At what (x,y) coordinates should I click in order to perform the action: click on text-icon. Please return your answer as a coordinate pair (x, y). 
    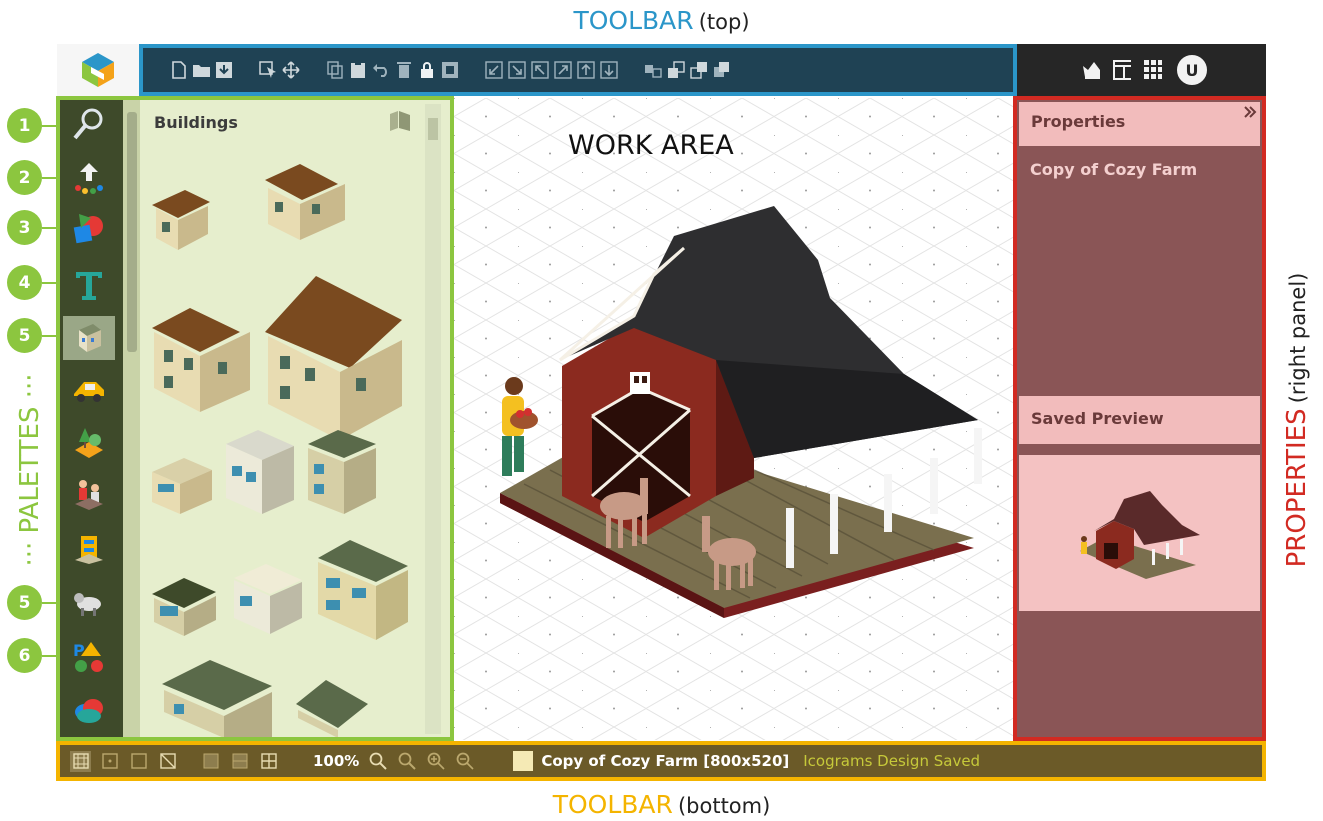
    Looking at the image, I should click on (89, 286).